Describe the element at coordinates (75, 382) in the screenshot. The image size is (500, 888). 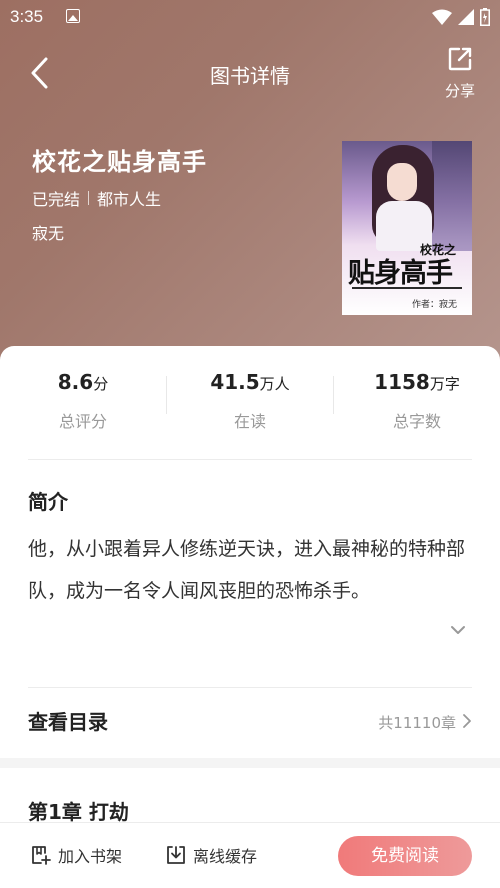
I see `stat-rating-value: 8.6` at that location.